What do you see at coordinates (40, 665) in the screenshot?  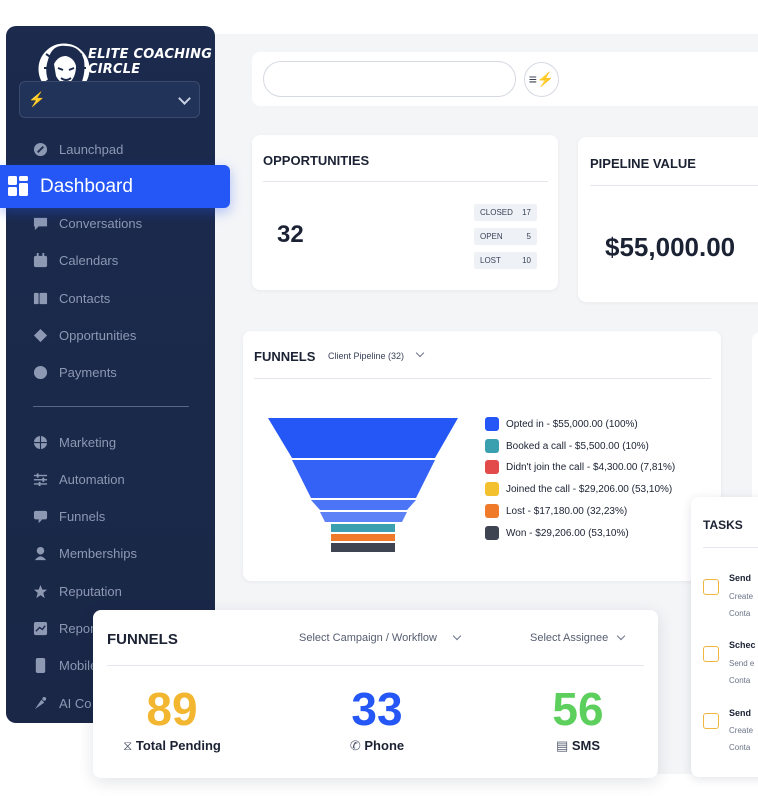 I see `mobile-icon` at bounding box center [40, 665].